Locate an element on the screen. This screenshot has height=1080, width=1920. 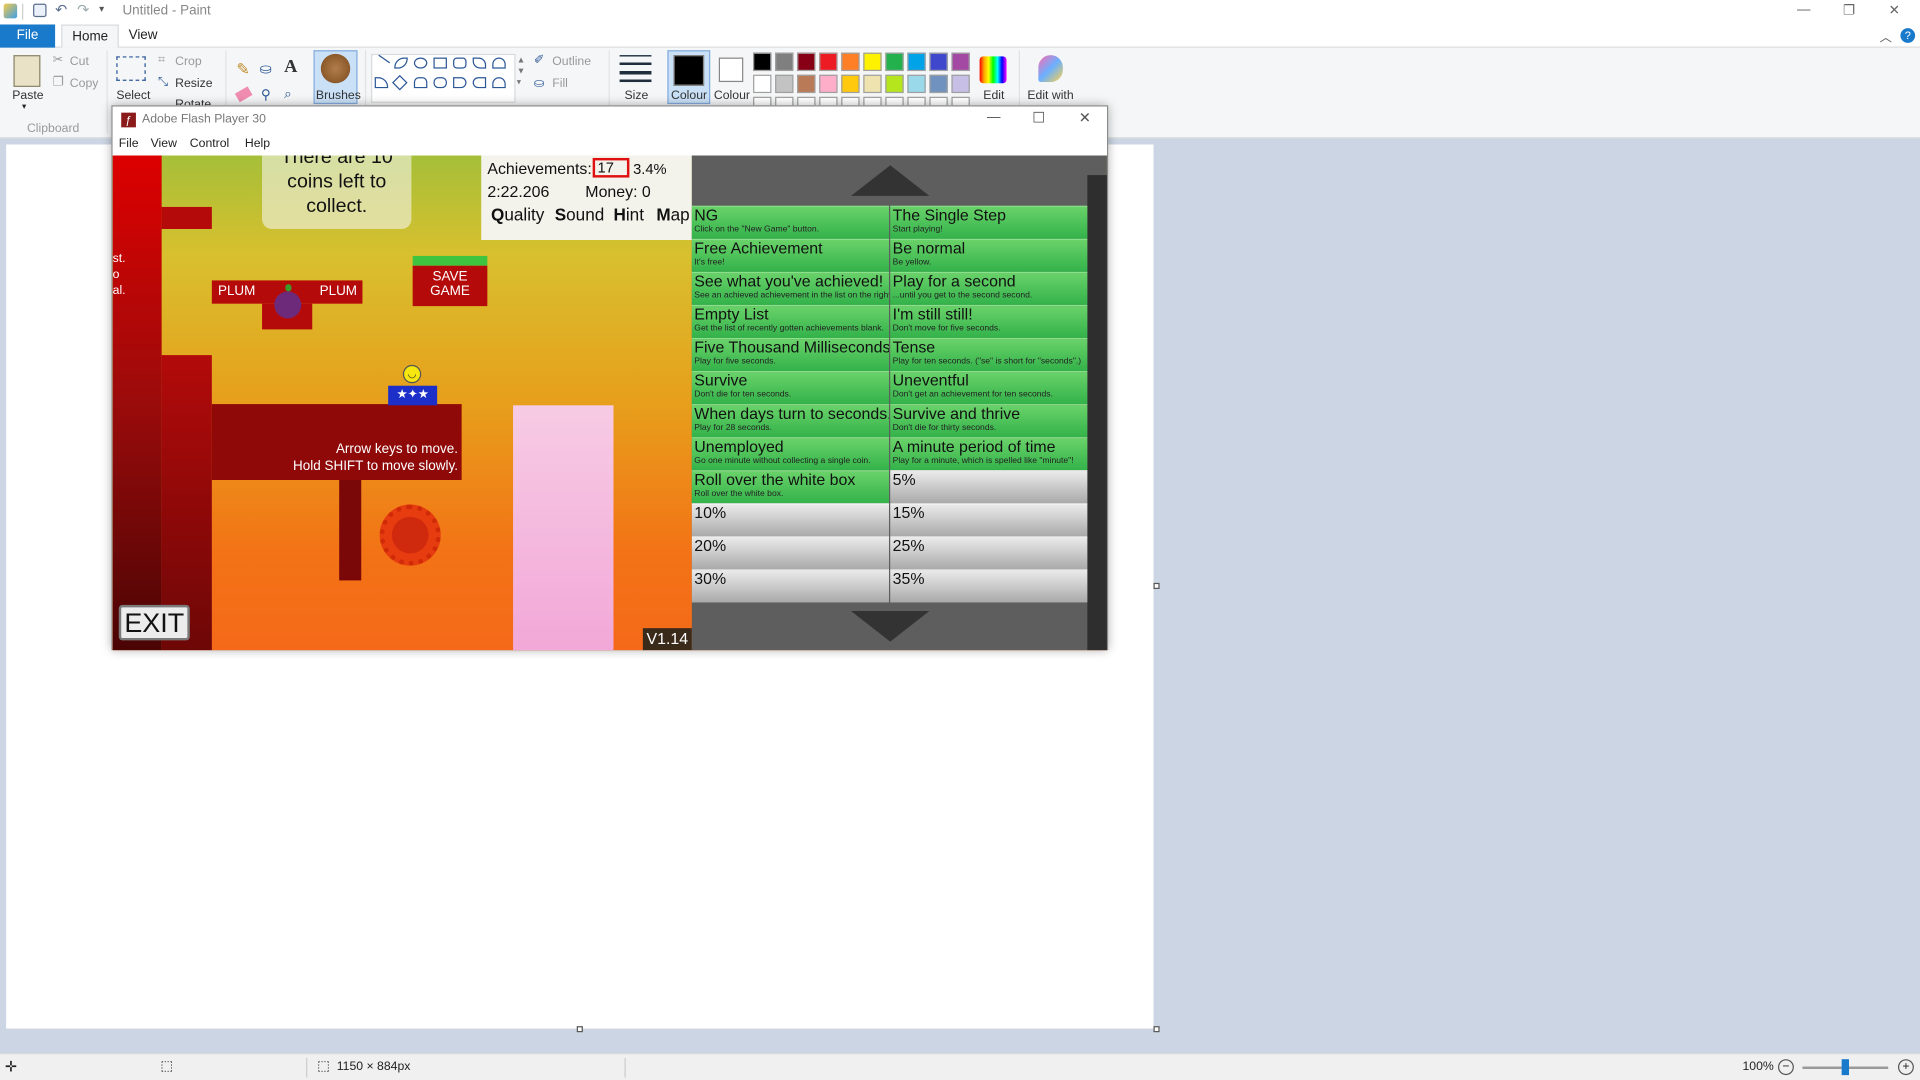
magnifier-icon: ⌕ is located at coordinates (288, 95).